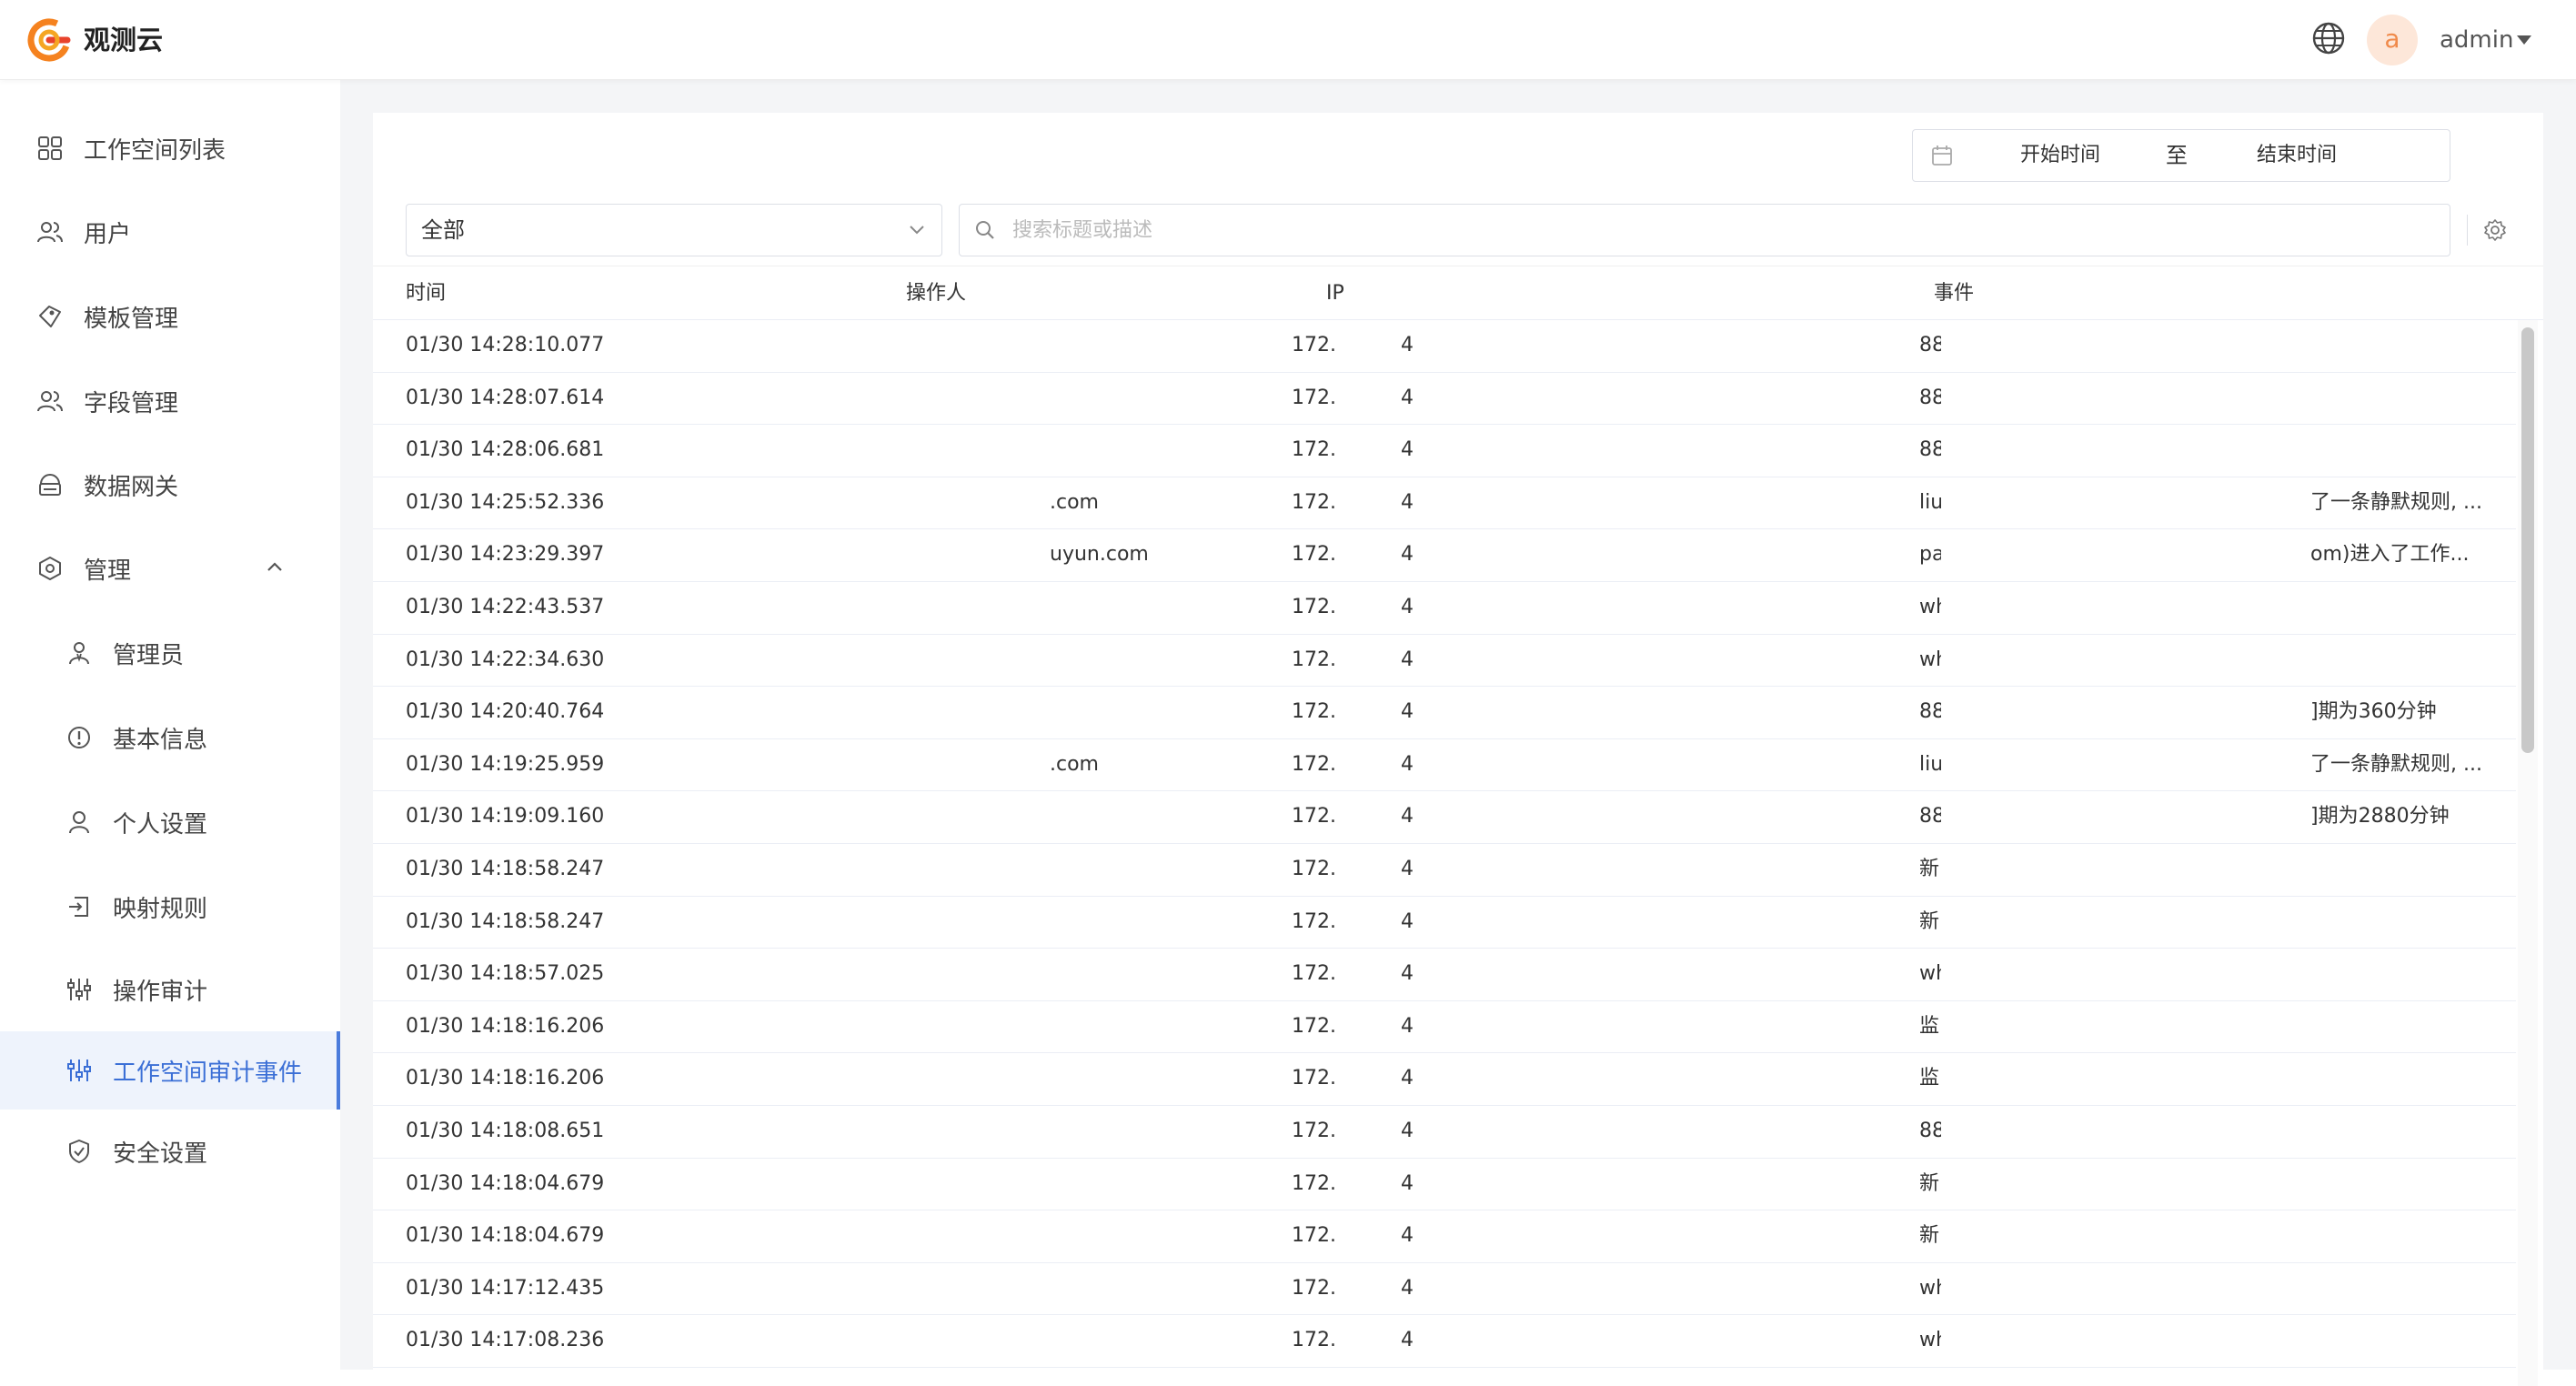 The image size is (2576, 1386). I want to click on sidebar-item-data-gateway: 数据网关, so click(170, 485).